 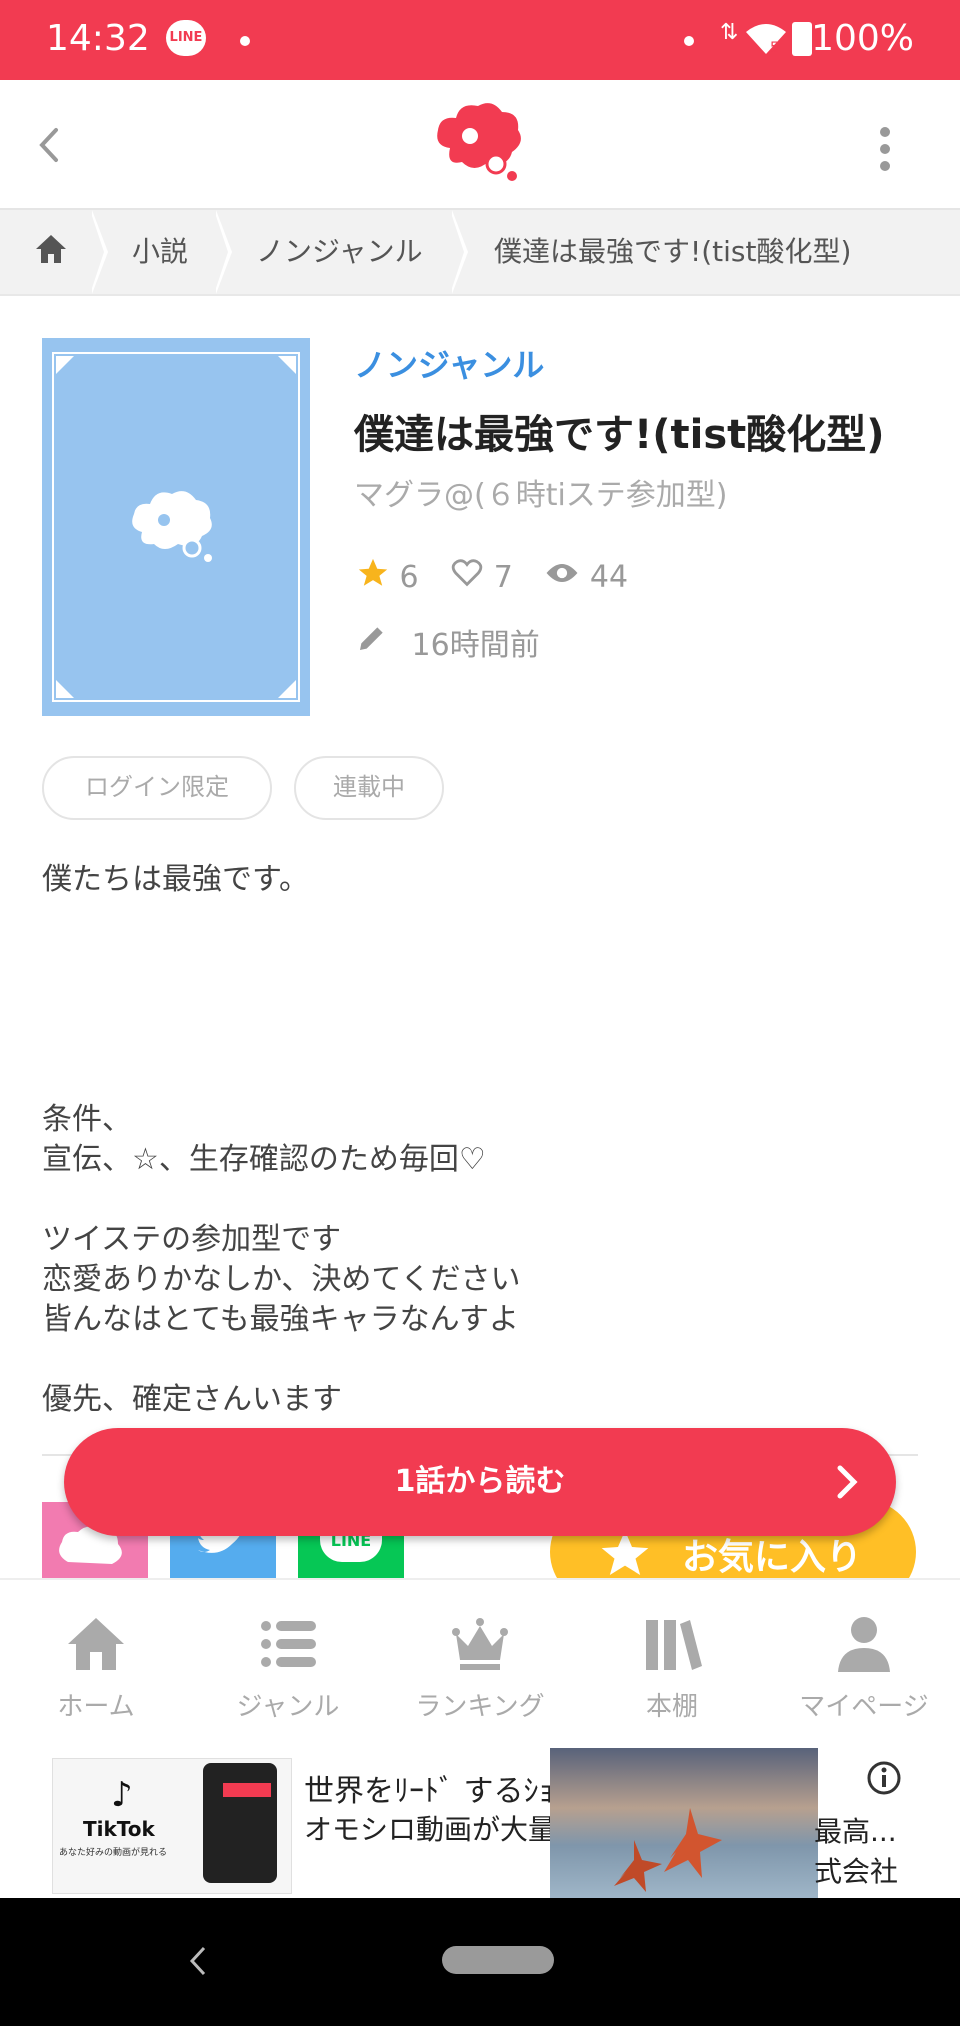 I want to click on breadcrumb-item-genre: ノンジャンル, so click(x=339, y=252).